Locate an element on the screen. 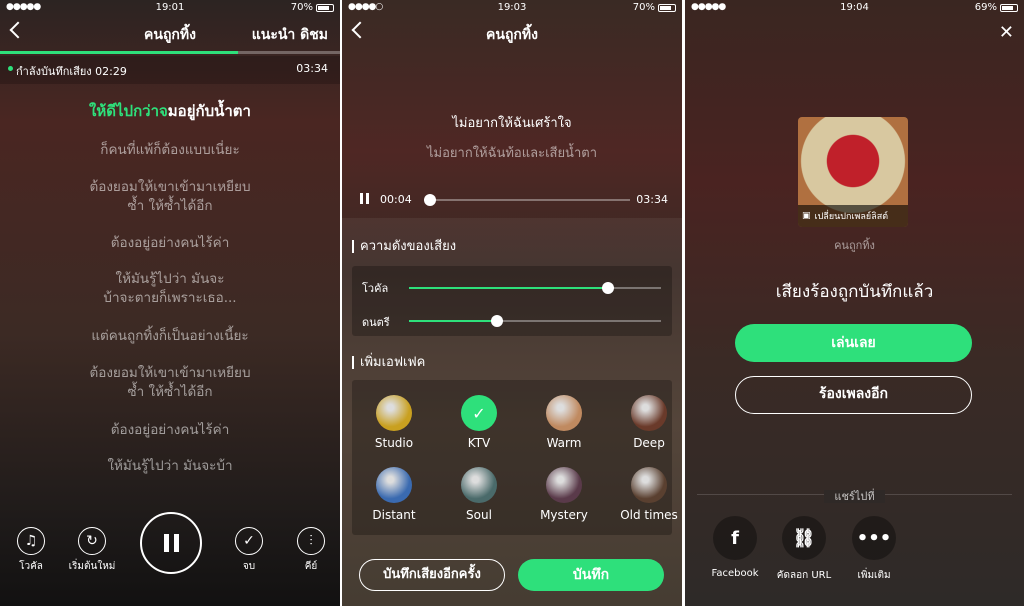 The height and width of the screenshot is (606, 1024). change-cover-label: เปลี่ยนปกเพลย์ลิสต์ is located at coordinates (851, 217).